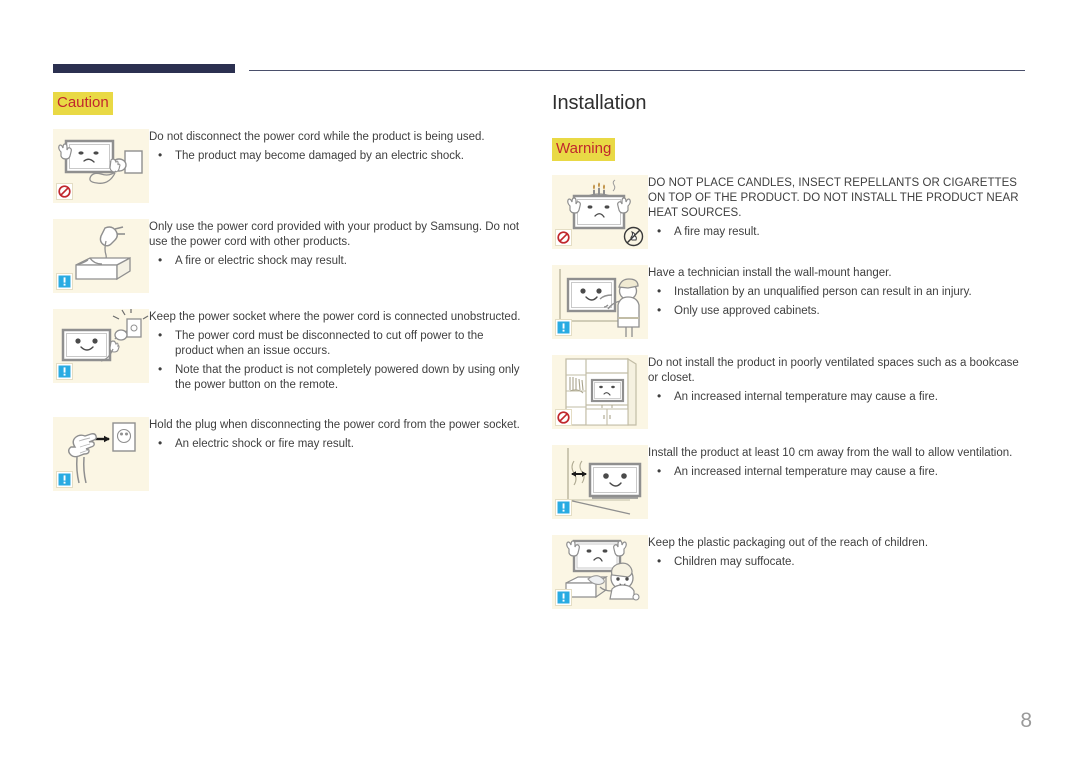  I want to click on no-flame-circle-icon, so click(633, 236).